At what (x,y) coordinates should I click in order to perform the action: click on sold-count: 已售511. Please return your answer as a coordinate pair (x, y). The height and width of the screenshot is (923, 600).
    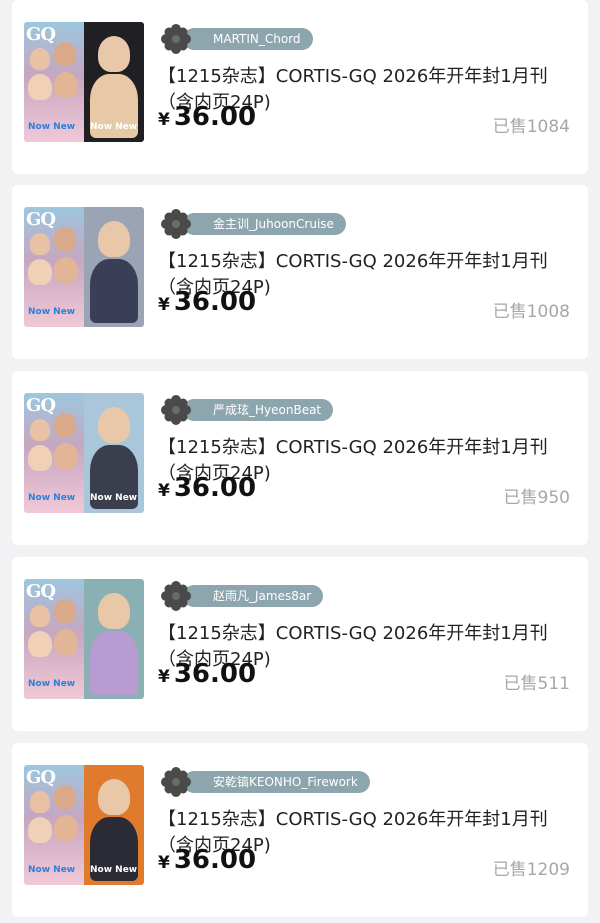
    Looking at the image, I should click on (536, 684).